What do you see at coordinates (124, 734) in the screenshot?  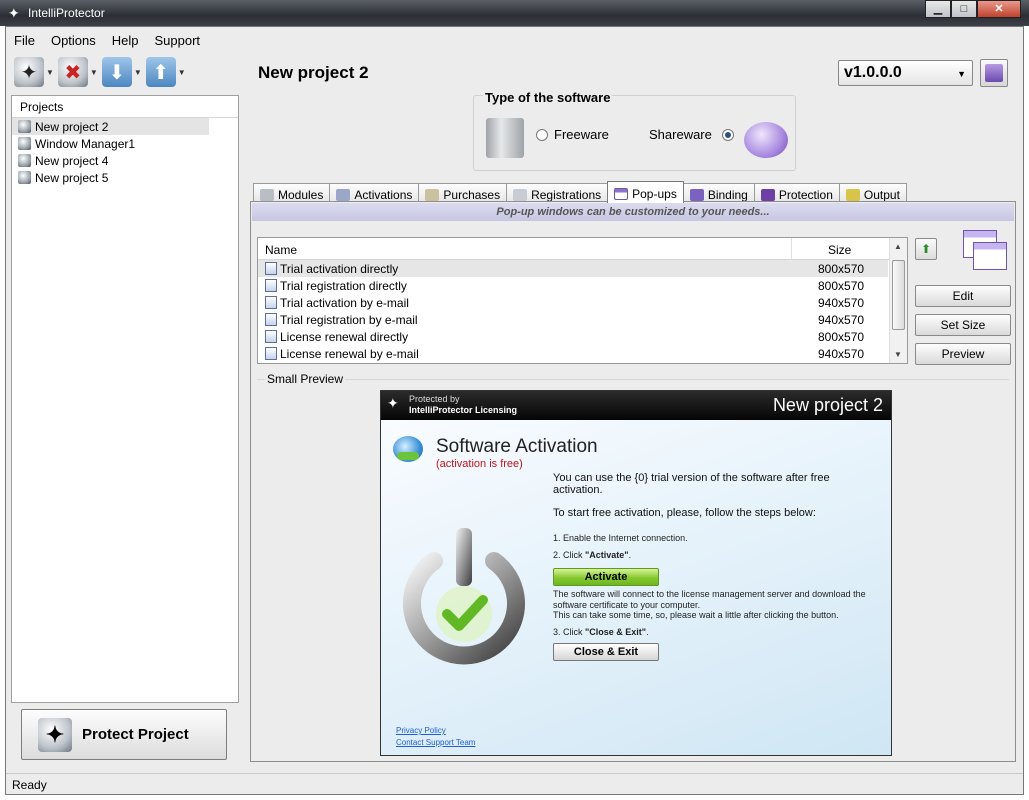 I see `protect-project-button: ✦ Protect Project` at bounding box center [124, 734].